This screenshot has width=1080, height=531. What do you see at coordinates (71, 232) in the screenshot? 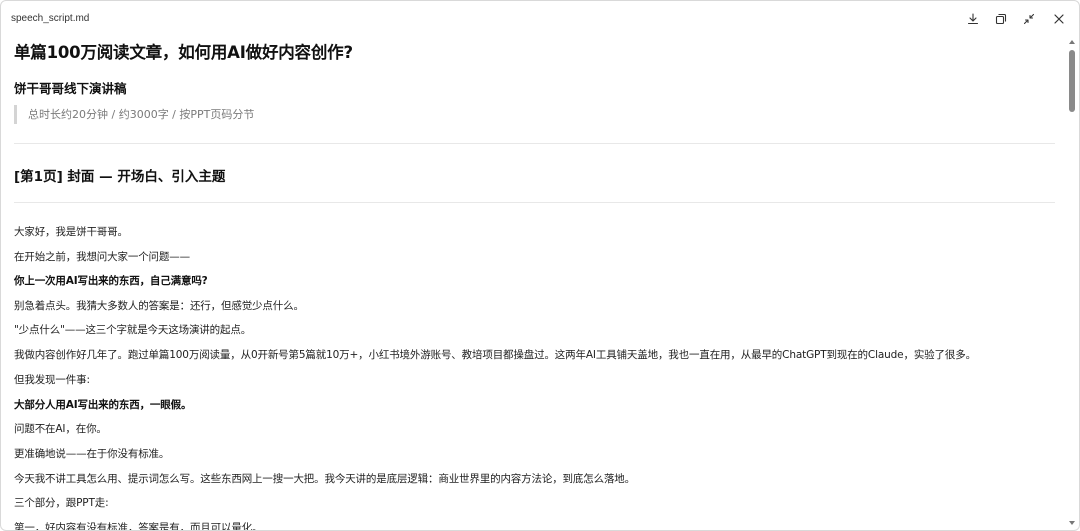
I see `paragraph: 大家好，我是饼干哥哥。` at bounding box center [71, 232].